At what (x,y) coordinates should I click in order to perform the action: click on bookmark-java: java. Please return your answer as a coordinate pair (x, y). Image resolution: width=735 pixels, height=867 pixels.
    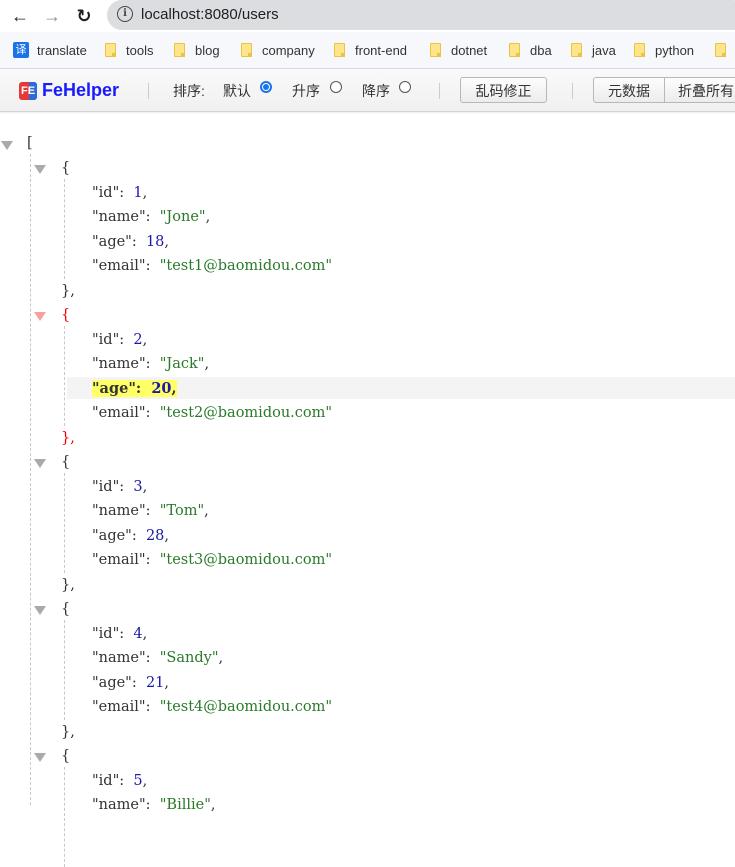
    Looking at the image, I should click on (593, 50).